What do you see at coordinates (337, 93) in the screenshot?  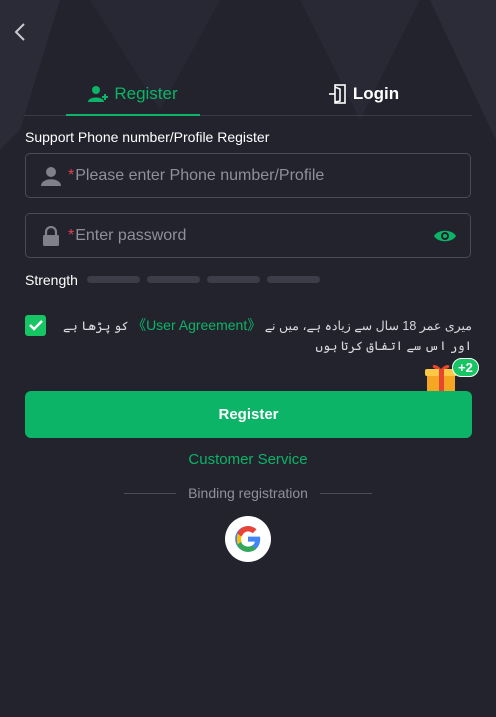 I see `door-login-icon` at bounding box center [337, 93].